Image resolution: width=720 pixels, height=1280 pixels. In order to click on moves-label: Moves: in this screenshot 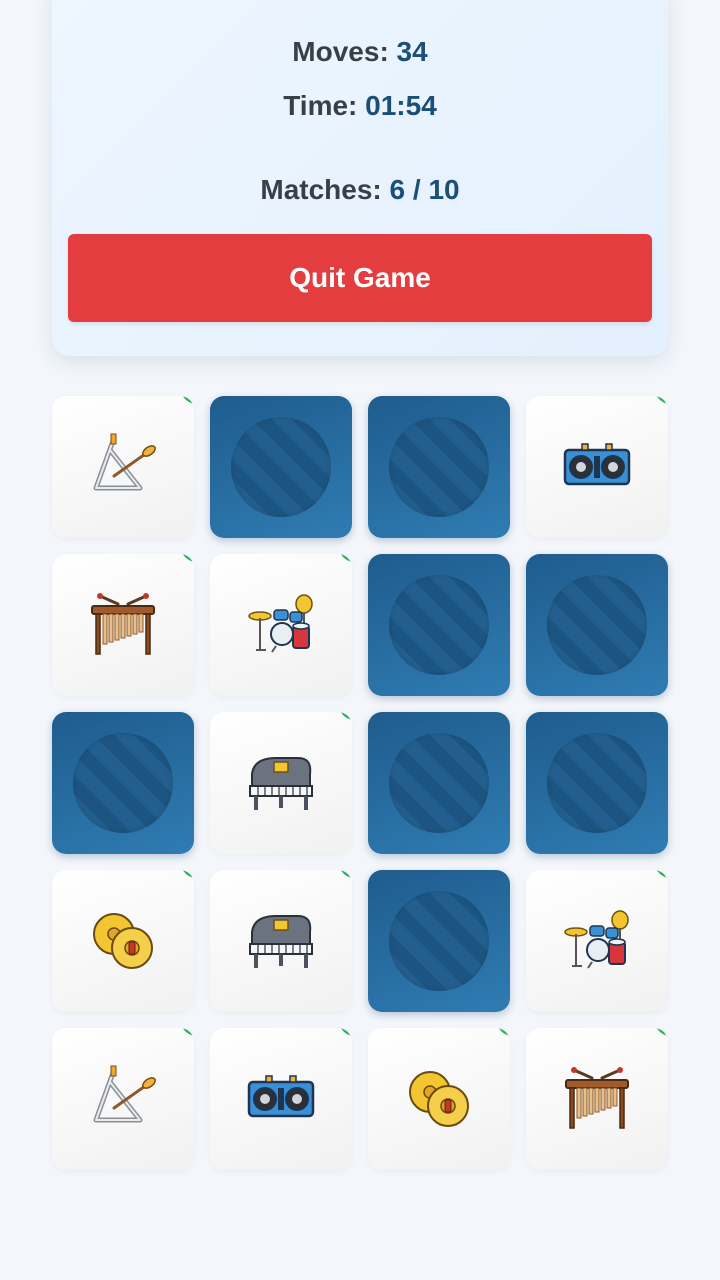, I will do `click(340, 51)`.